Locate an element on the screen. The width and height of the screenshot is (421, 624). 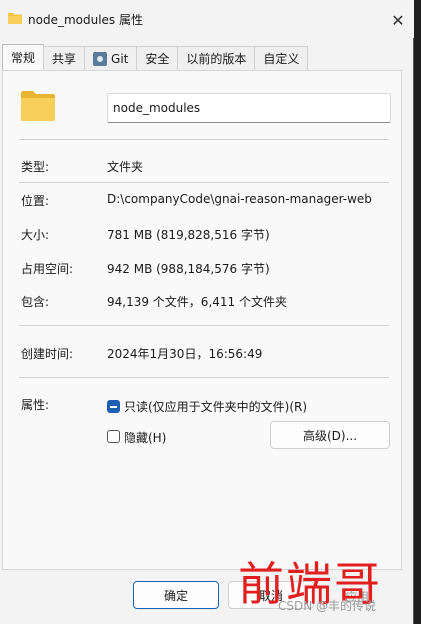
readonly-checkbox is located at coordinates (113, 406).